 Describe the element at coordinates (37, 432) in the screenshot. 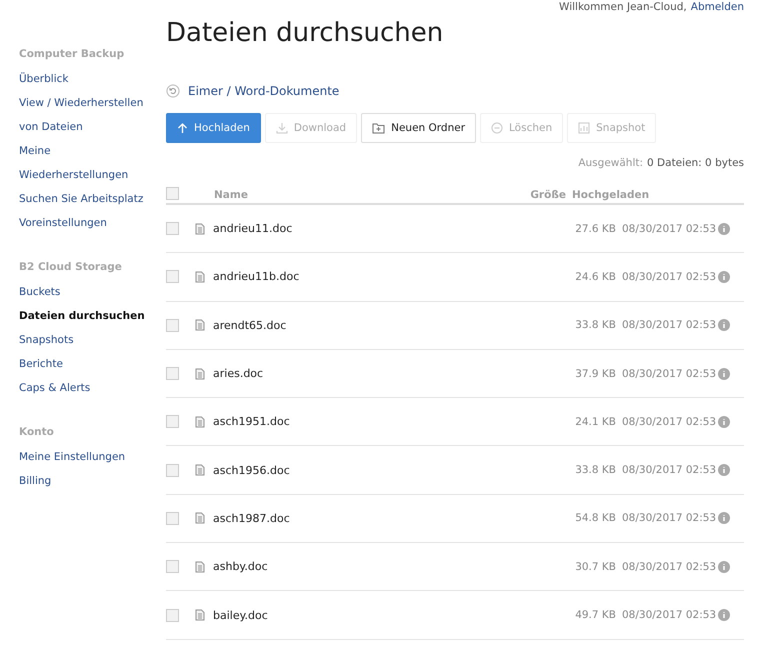

I see `sidebar-heading: Konto` at that location.